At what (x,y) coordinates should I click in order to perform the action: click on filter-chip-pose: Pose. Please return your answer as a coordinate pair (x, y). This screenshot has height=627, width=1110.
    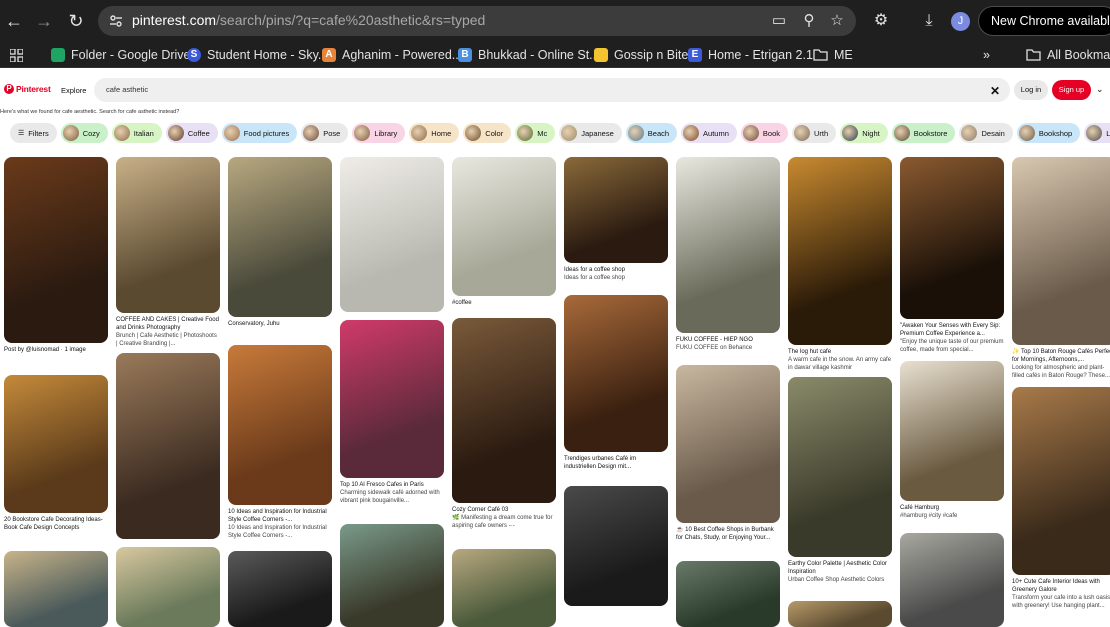
    Looking at the image, I should click on (325, 133).